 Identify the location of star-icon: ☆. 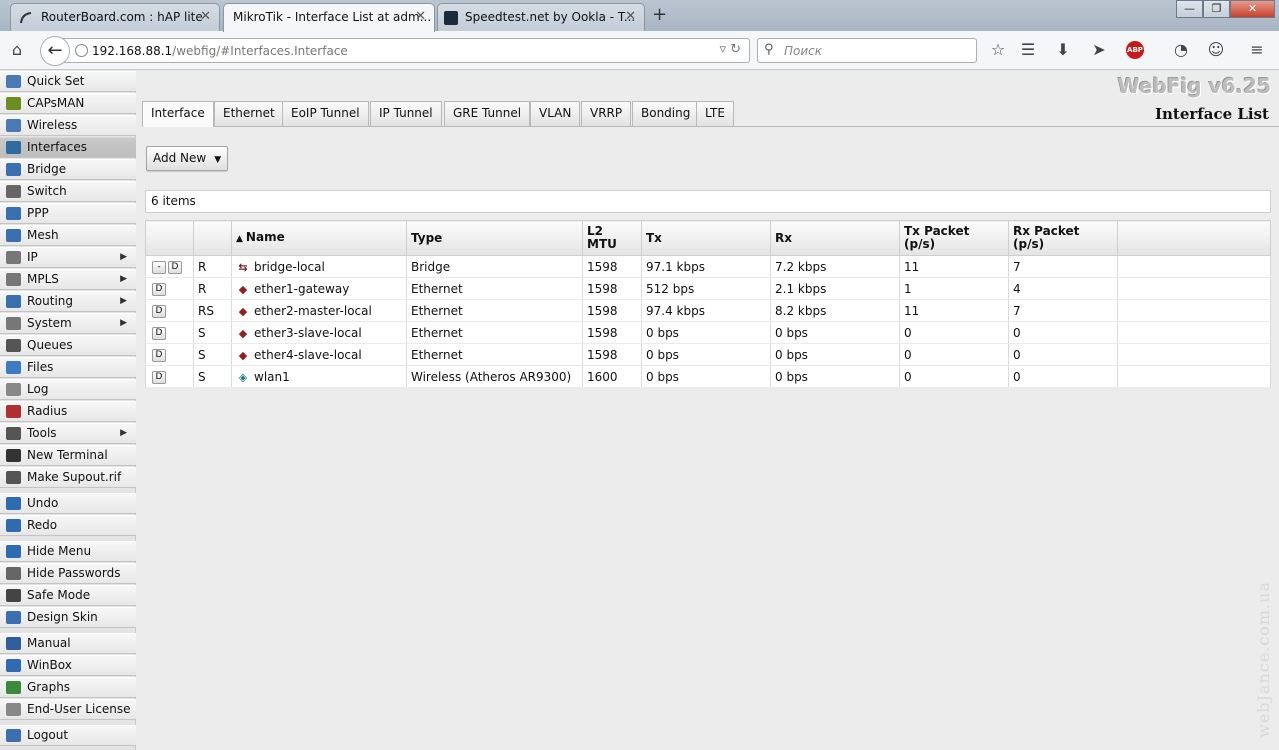
(998, 50).